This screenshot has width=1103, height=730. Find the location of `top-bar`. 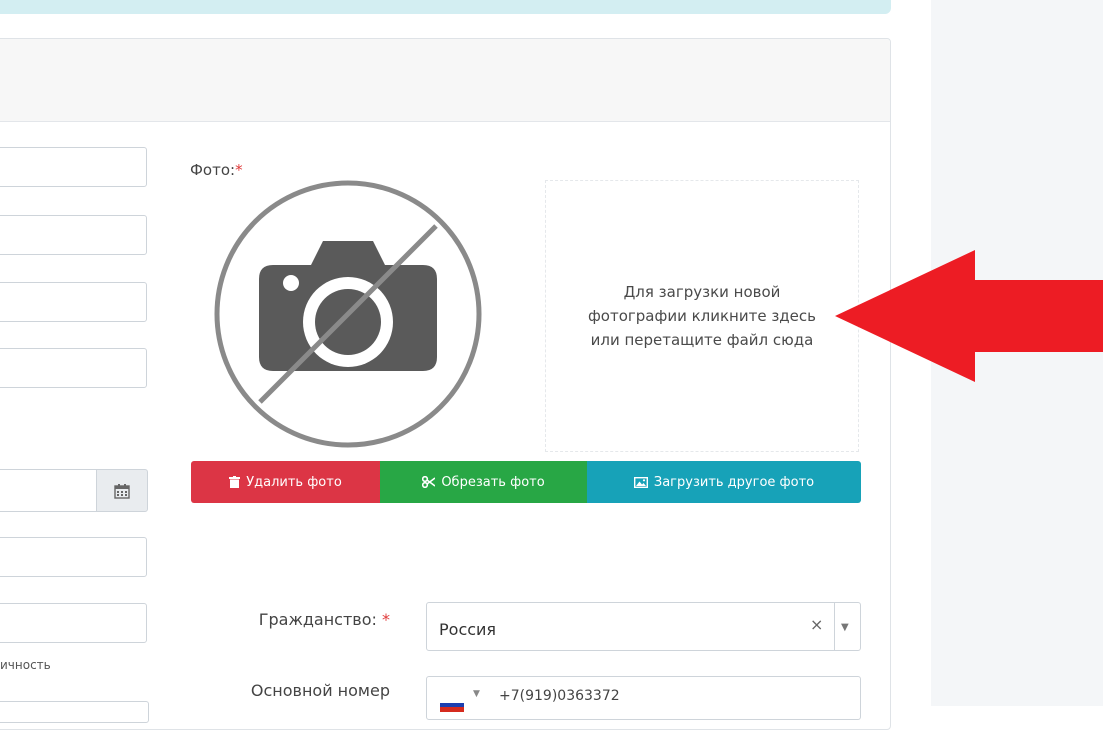

top-bar is located at coordinates (445, 7).